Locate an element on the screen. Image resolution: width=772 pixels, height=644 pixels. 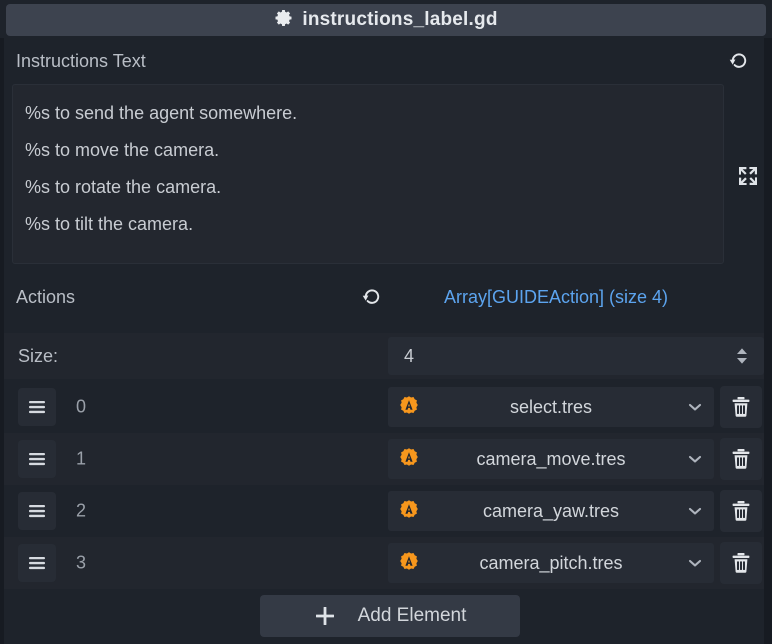
array-element-index: 1 is located at coordinates (81, 458).